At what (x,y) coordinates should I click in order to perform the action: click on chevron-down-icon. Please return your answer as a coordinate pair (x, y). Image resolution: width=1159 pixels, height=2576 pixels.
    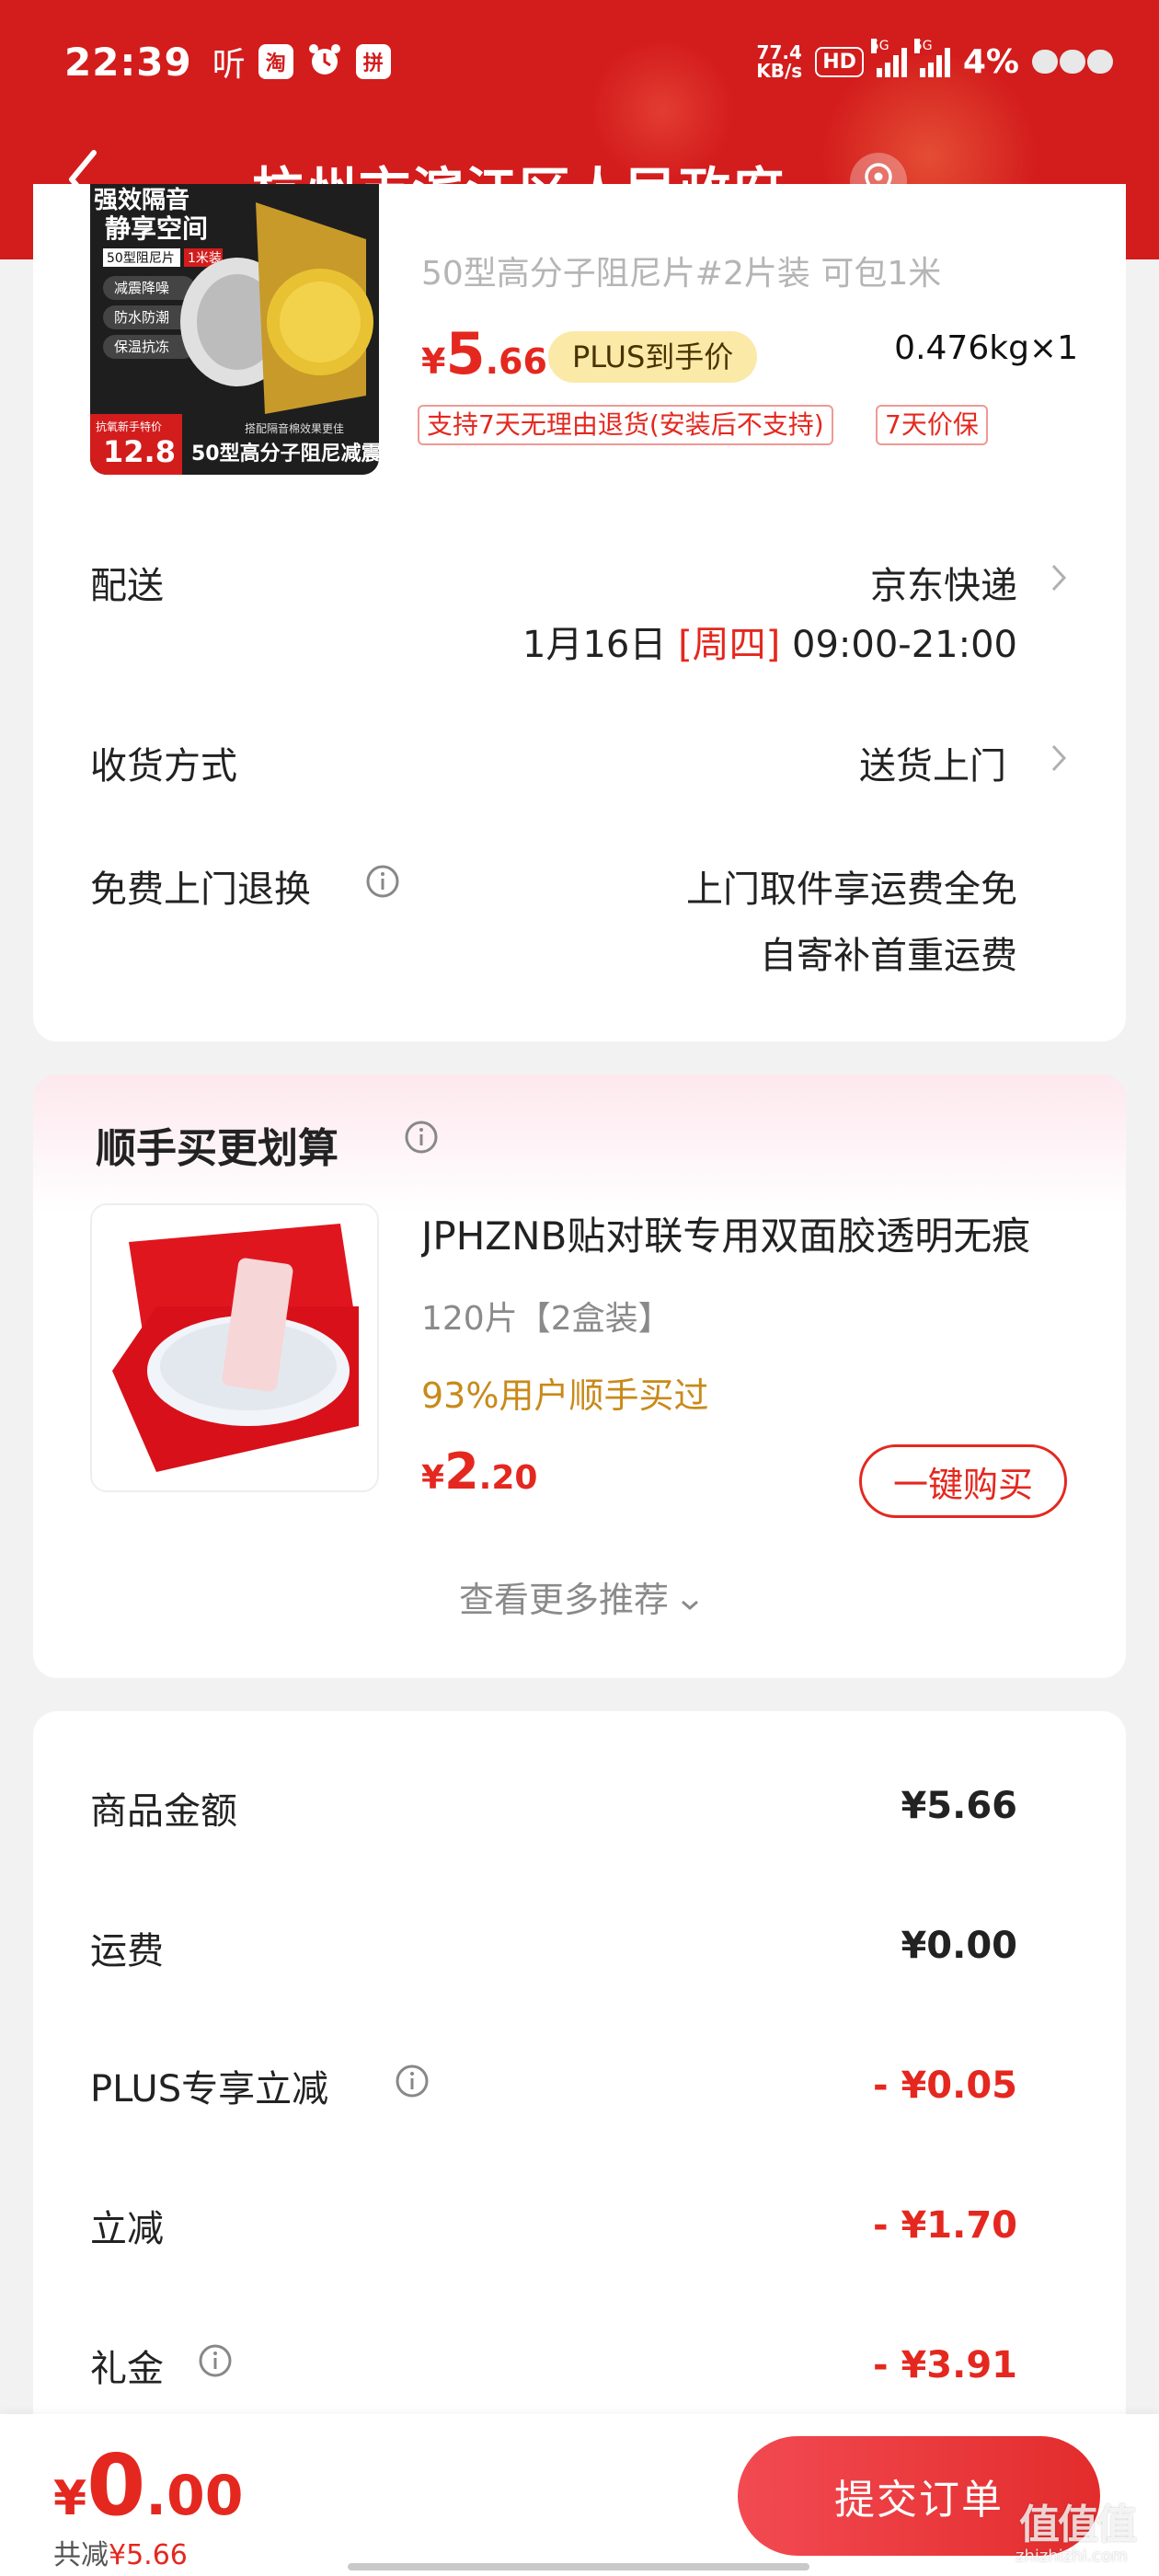
    Looking at the image, I should click on (690, 1605).